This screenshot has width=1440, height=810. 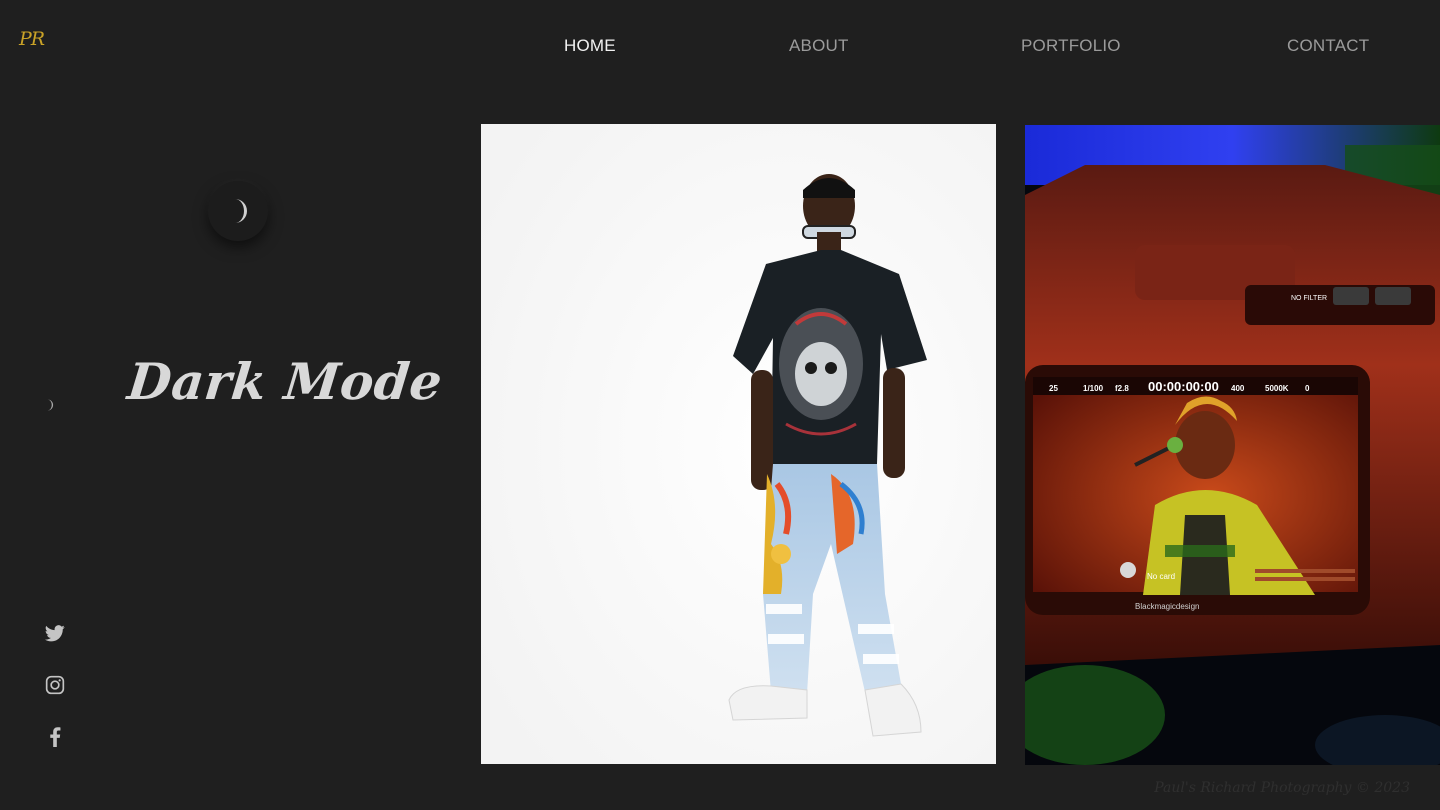 What do you see at coordinates (1161, 576) in the screenshot?
I see `camera-card-status: No card` at bounding box center [1161, 576].